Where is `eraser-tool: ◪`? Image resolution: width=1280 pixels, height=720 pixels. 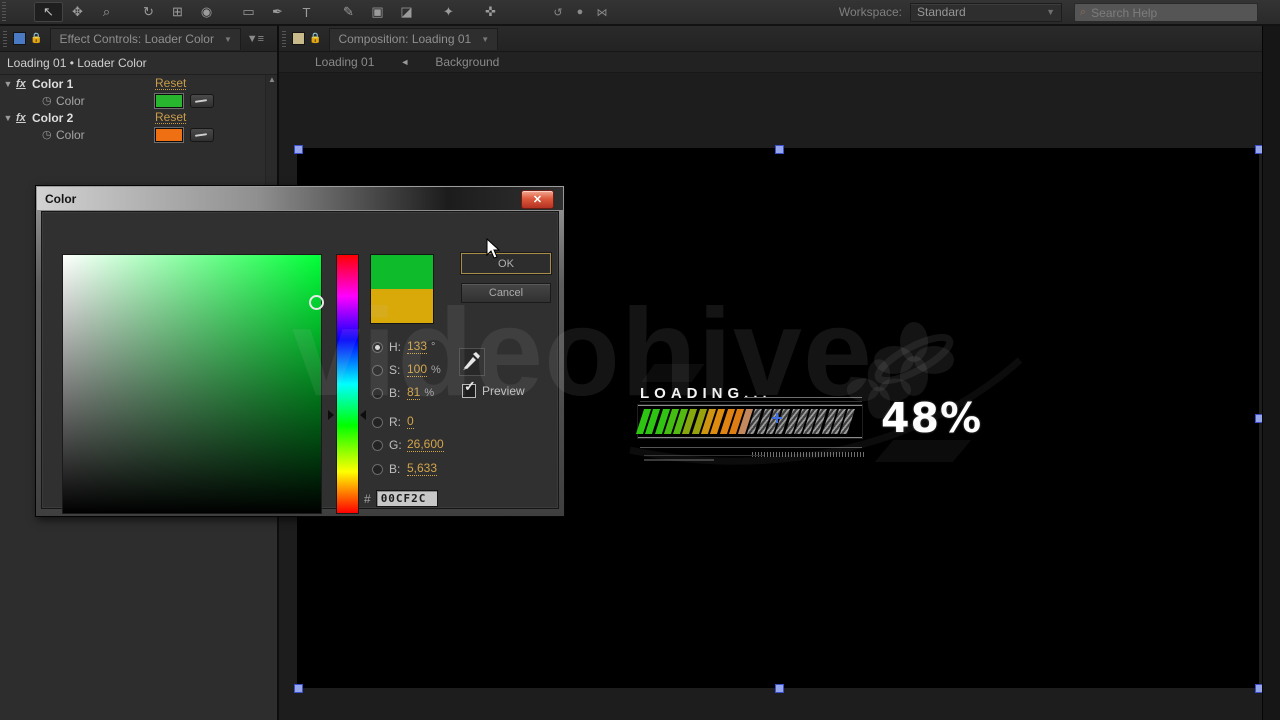
eraser-tool: ◪ is located at coordinates (406, 12).